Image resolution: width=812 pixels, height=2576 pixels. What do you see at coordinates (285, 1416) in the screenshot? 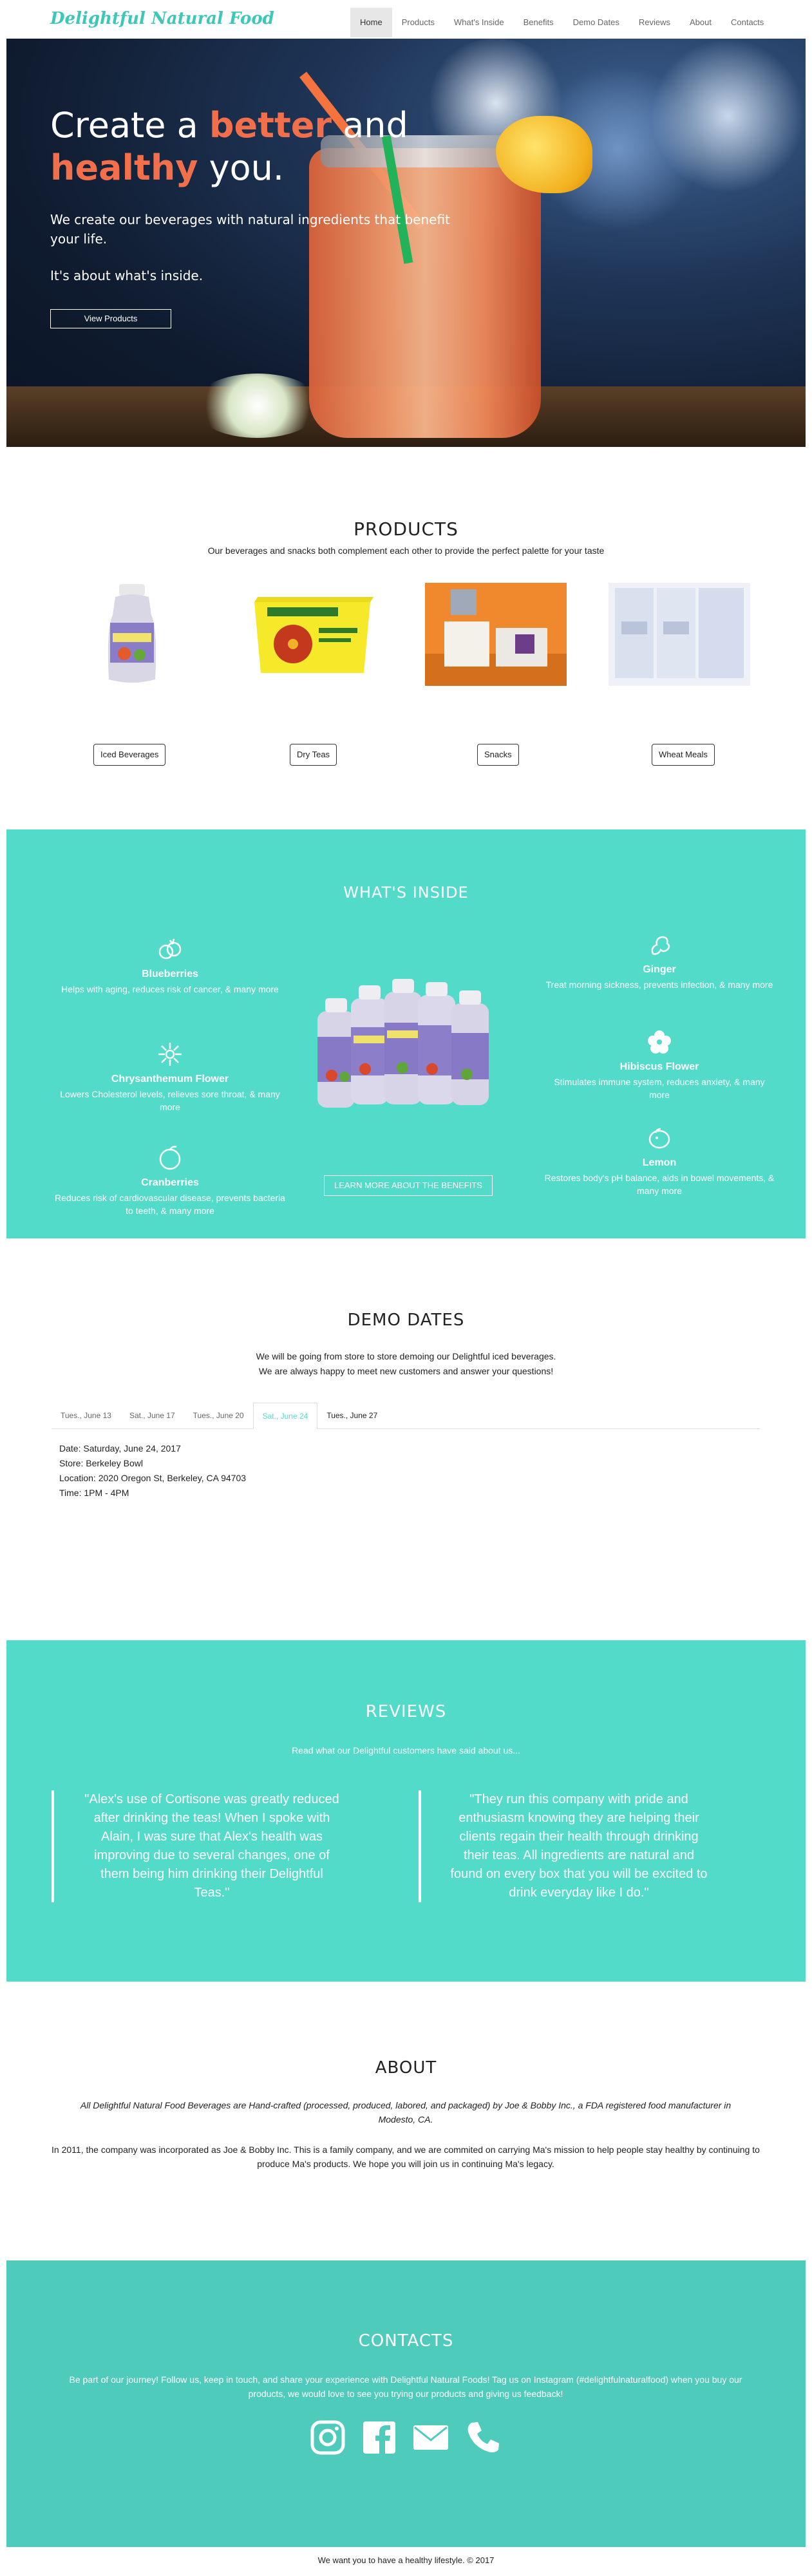
I see `tab-june-24: Sat., June 24` at bounding box center [285, 1416].